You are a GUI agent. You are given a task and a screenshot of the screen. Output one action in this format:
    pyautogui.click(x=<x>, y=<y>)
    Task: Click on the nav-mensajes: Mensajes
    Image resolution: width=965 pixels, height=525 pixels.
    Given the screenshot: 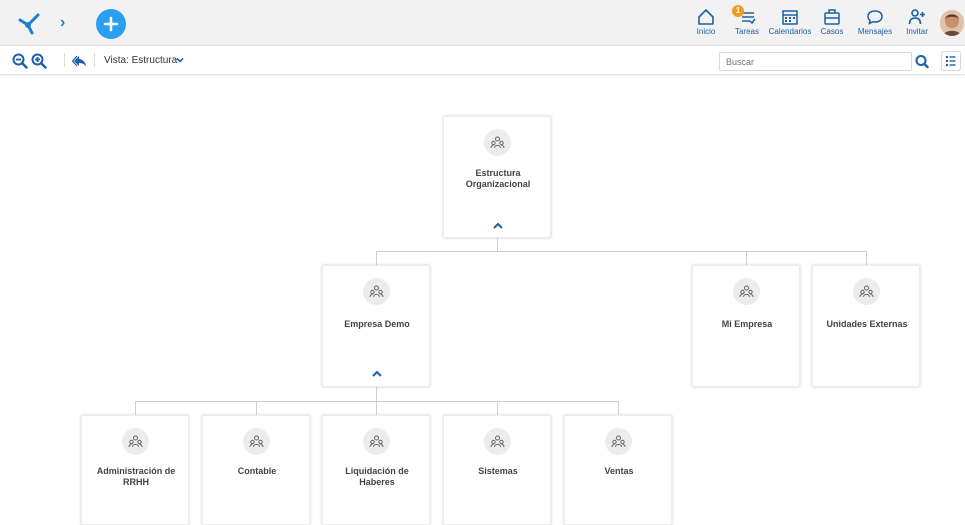 What is the action you would take?
    pyautogui.click(x=875, y=25)
    